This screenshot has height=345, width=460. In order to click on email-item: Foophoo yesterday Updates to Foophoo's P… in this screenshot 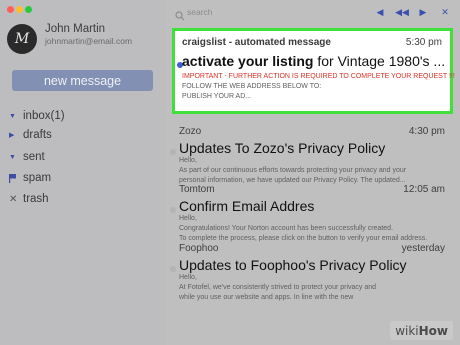, I will do `click(311, 277)`.